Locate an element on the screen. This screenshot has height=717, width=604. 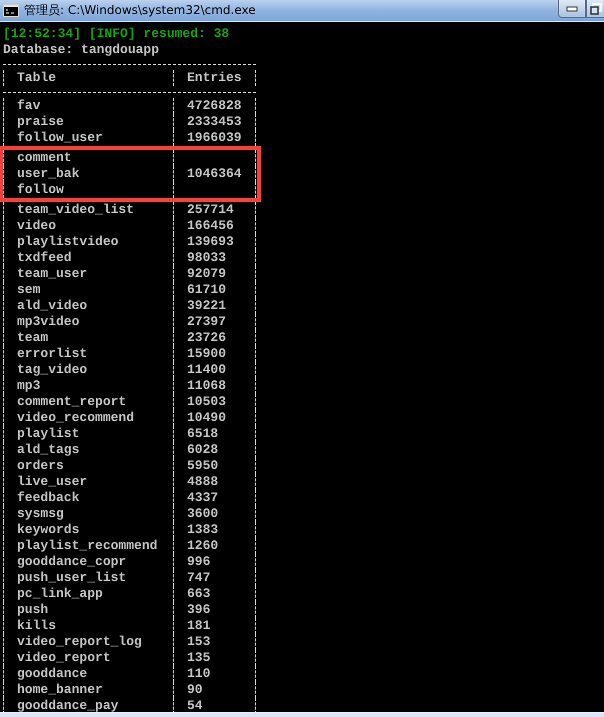
entries-cell: 5950 is located at coordinates (214, 466).